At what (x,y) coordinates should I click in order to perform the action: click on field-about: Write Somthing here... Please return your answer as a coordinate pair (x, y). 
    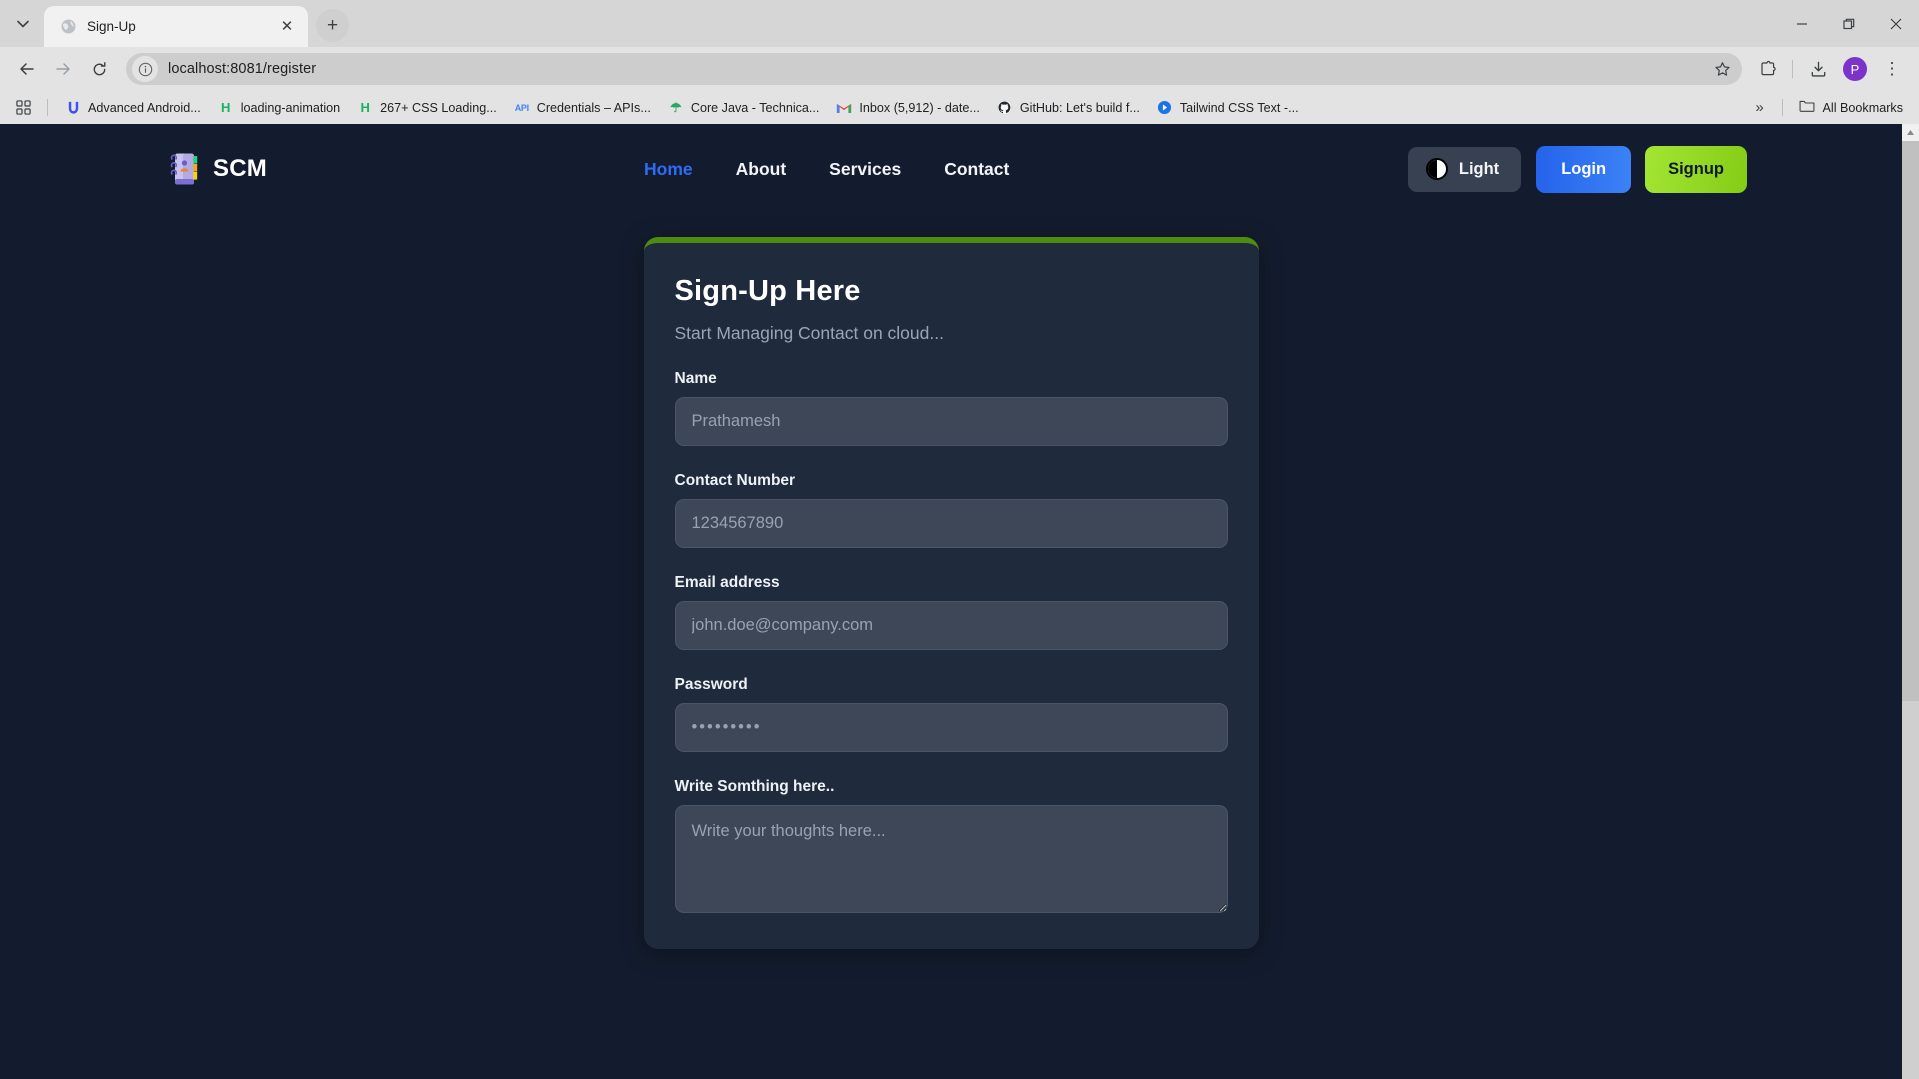
    Looking at the image, I should click on (951, 845).